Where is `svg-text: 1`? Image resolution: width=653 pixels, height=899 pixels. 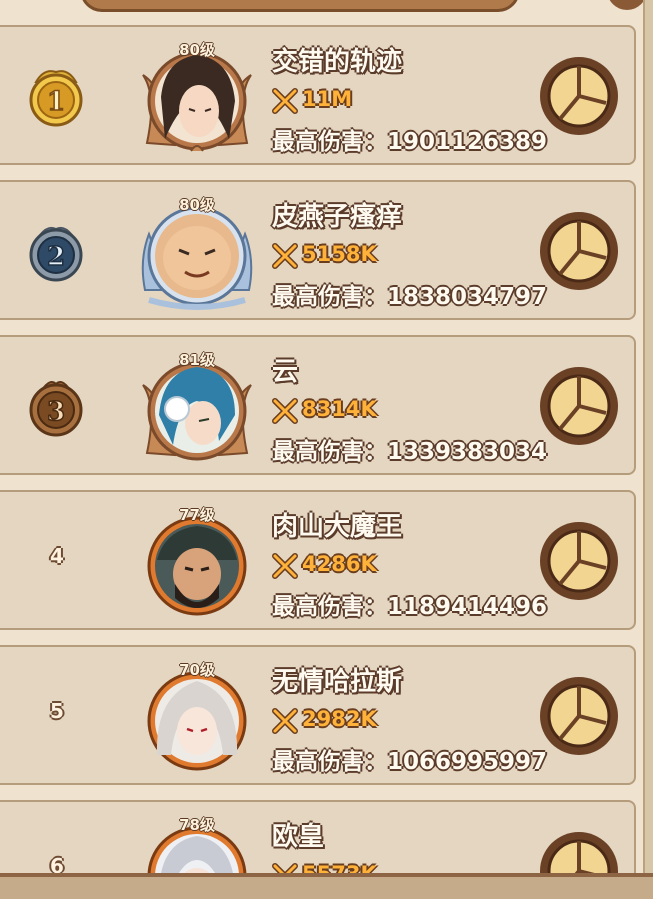 svg-text: 1 is located at coordinates (56, 102).